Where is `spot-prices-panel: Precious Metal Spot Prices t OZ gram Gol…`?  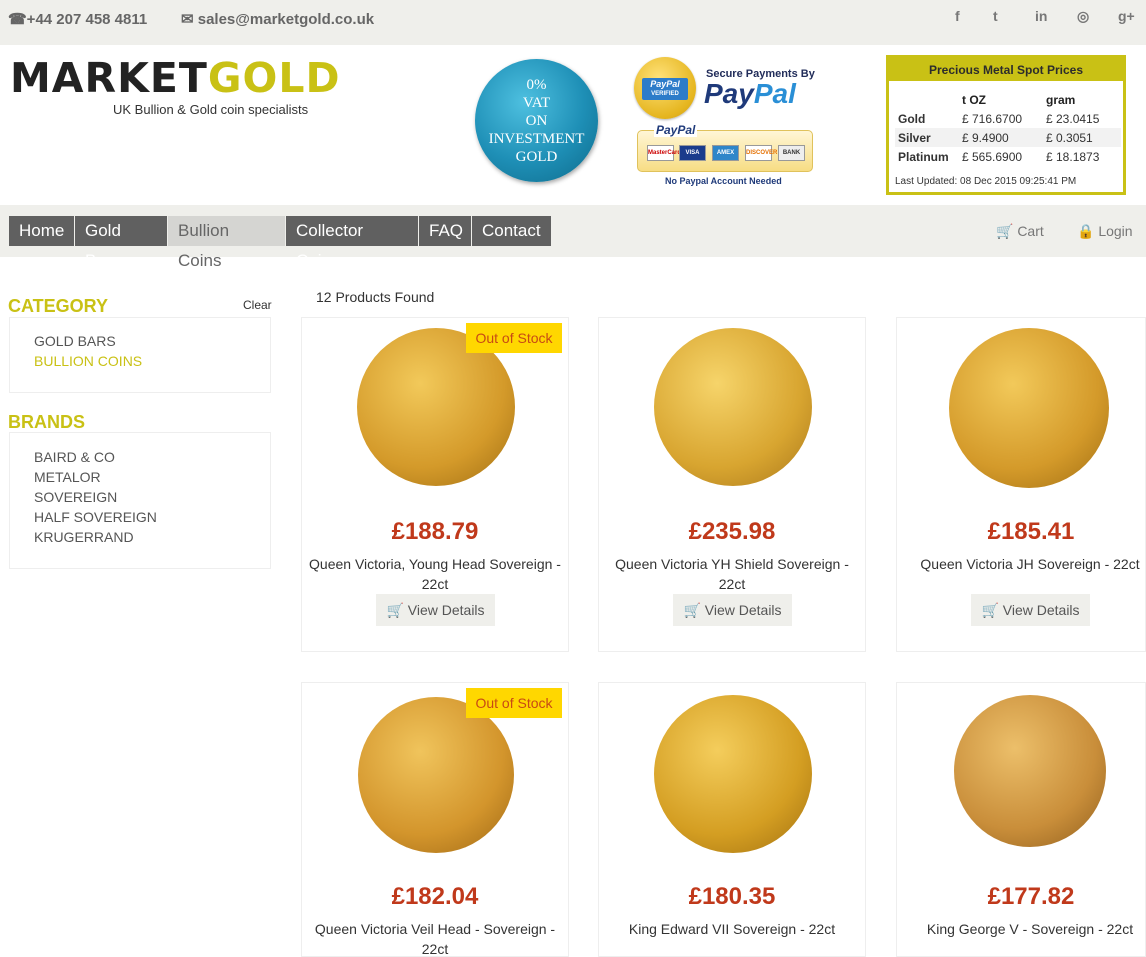
spot-prices-panel: Precious Metal Spot Prices t OZ gram Gol… is located at coordinates (1006, 125).